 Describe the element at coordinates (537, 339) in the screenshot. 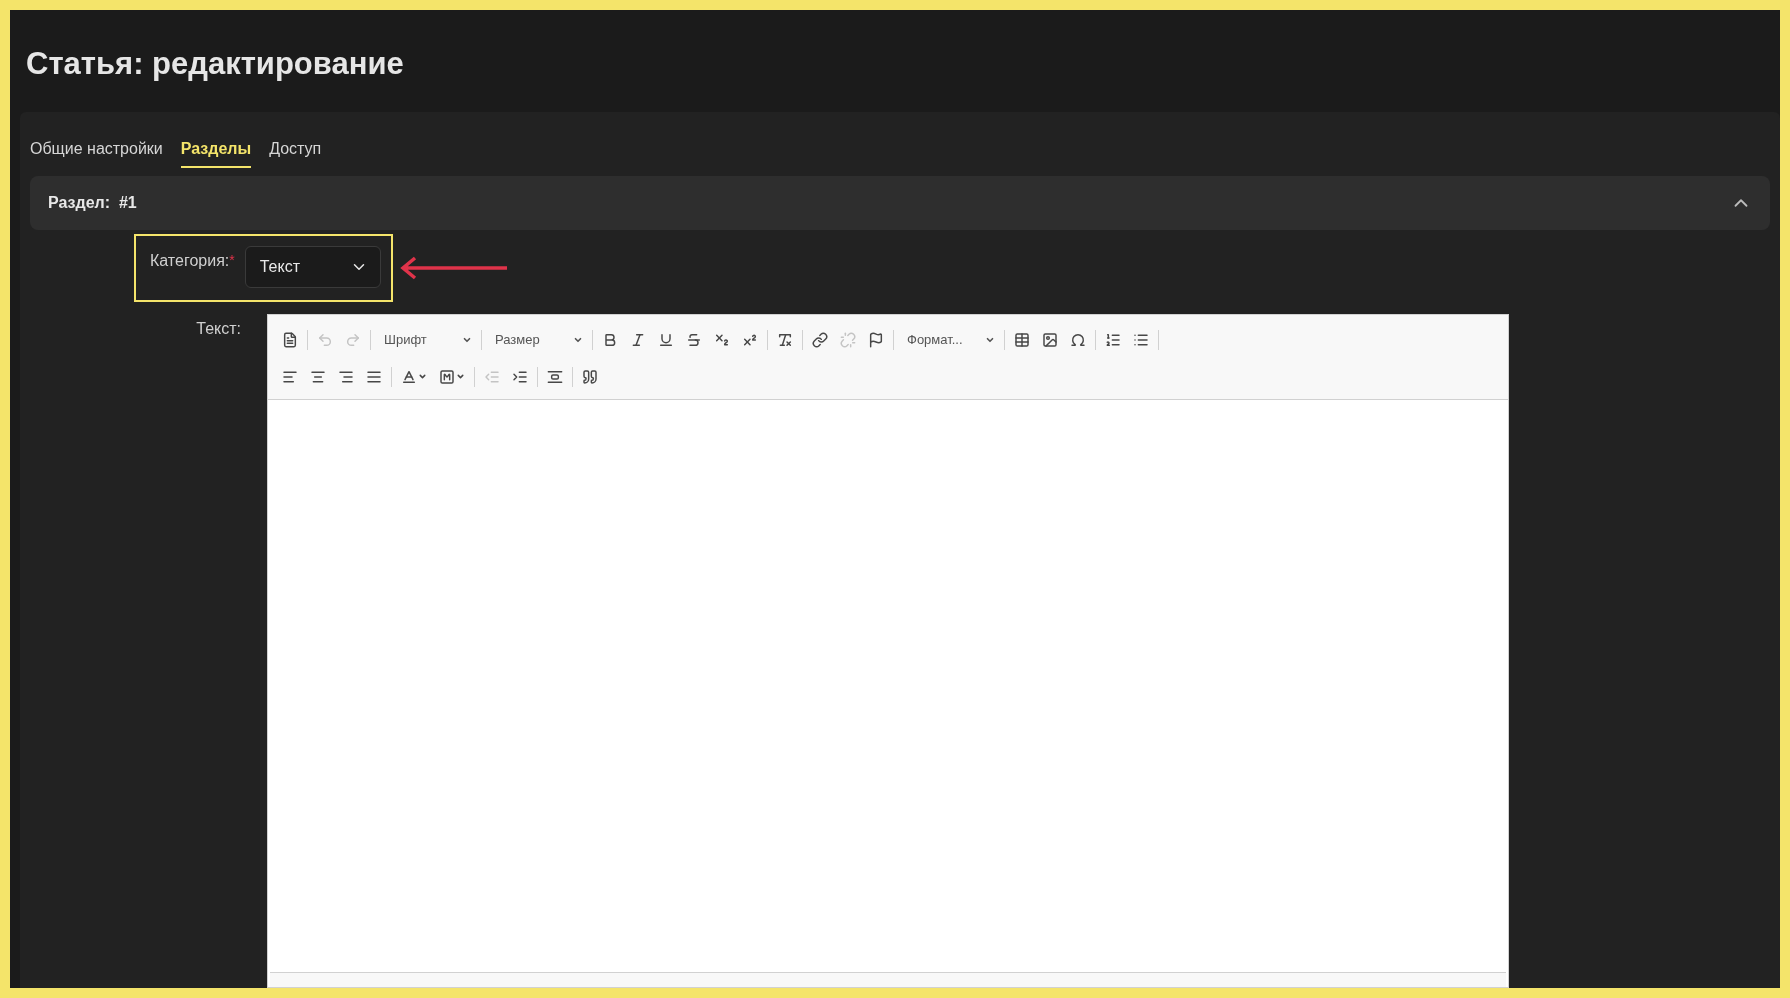

I see `toolbar-dropdown: Размер` at that location.